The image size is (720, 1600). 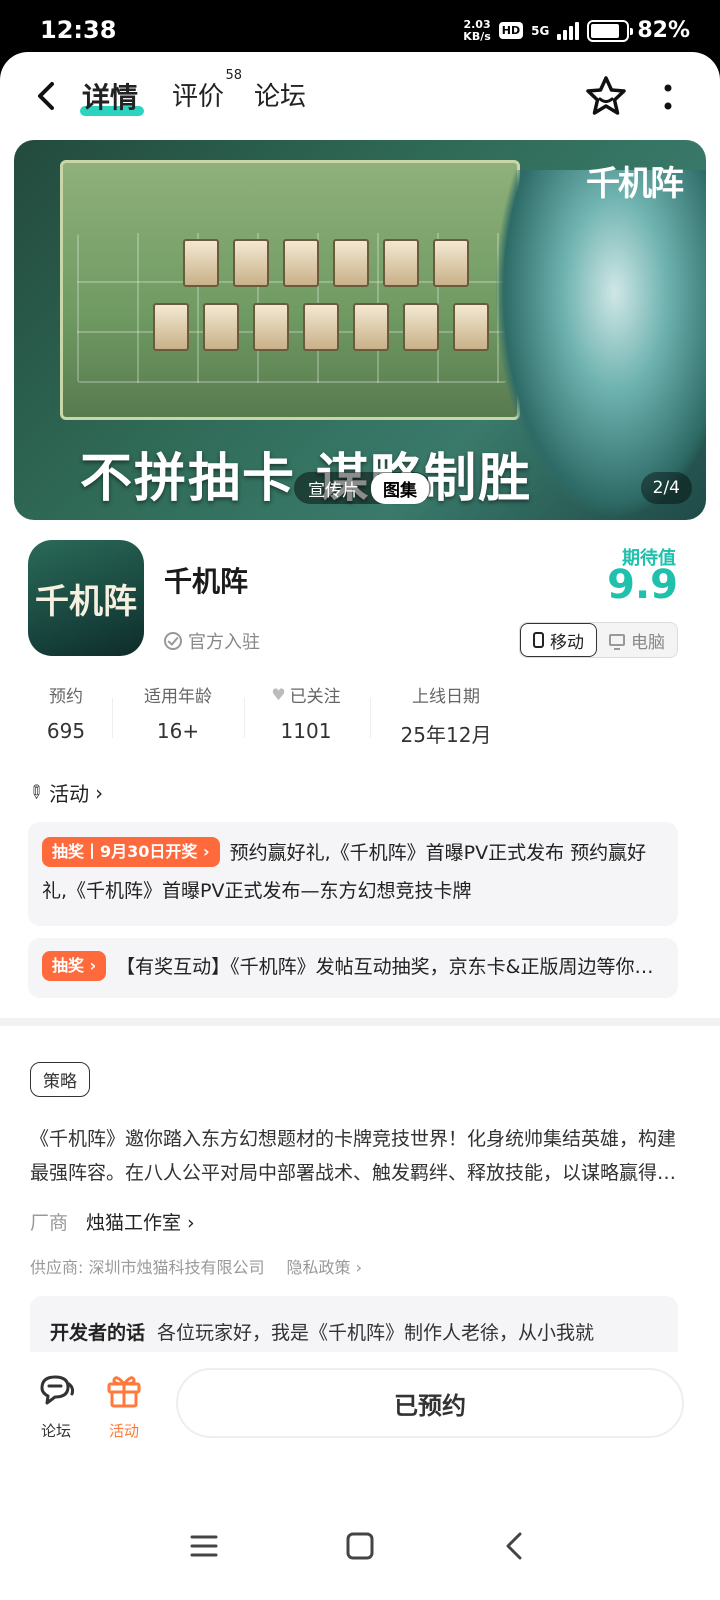 I want to click on network-type: 5G, so click(x=540, y=30).